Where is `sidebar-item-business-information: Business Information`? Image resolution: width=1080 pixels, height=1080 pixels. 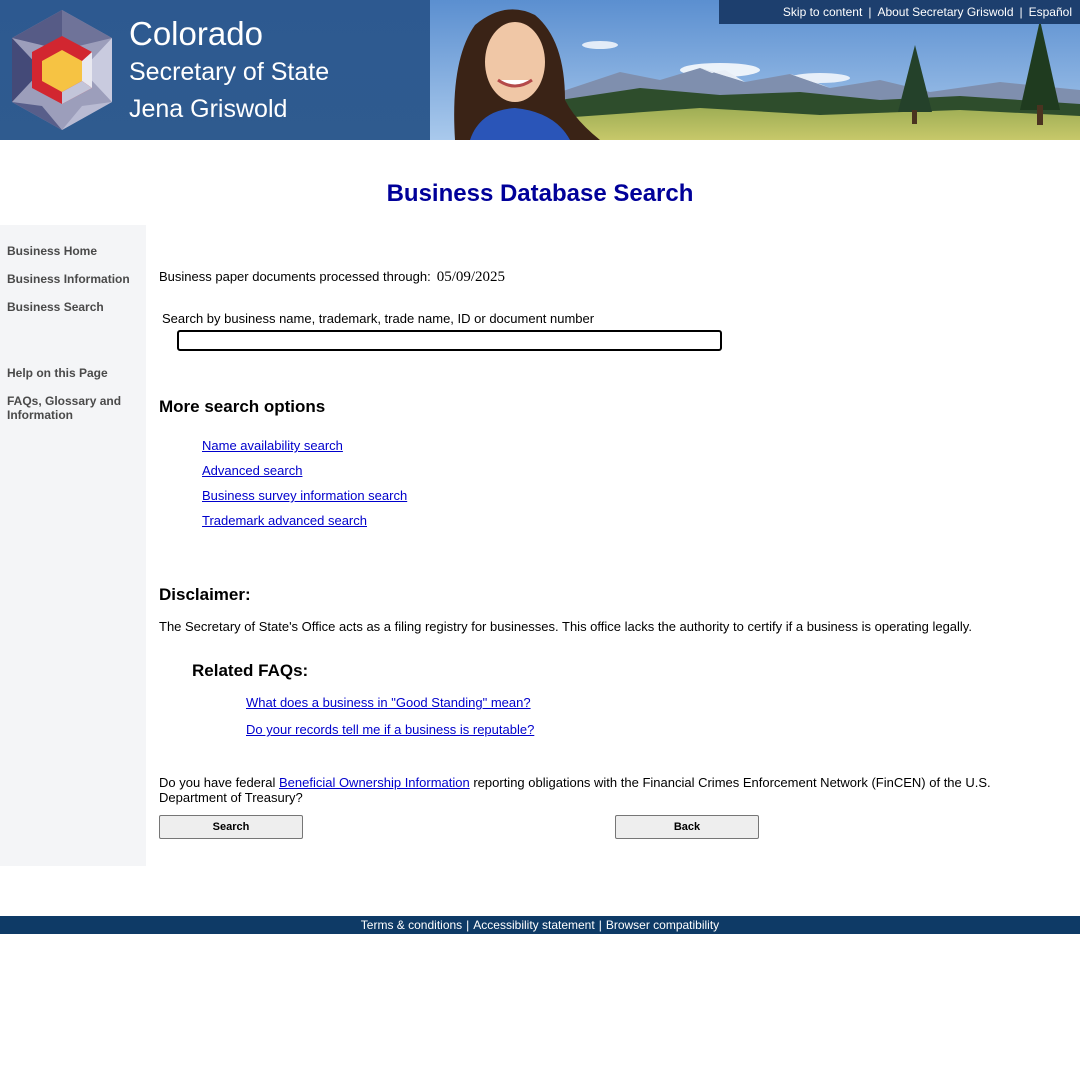
sidebar-item-business-information: Business Information is located at coordinates (72, 279).